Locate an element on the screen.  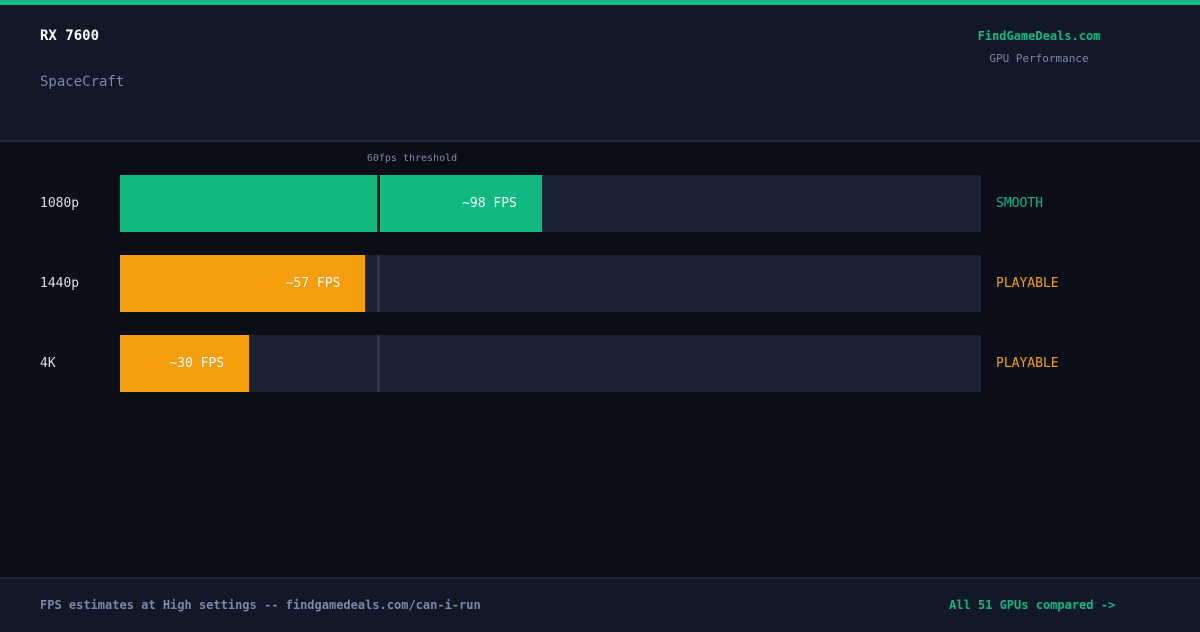
resolution-label: 4K is located at coordinates (48, 363).